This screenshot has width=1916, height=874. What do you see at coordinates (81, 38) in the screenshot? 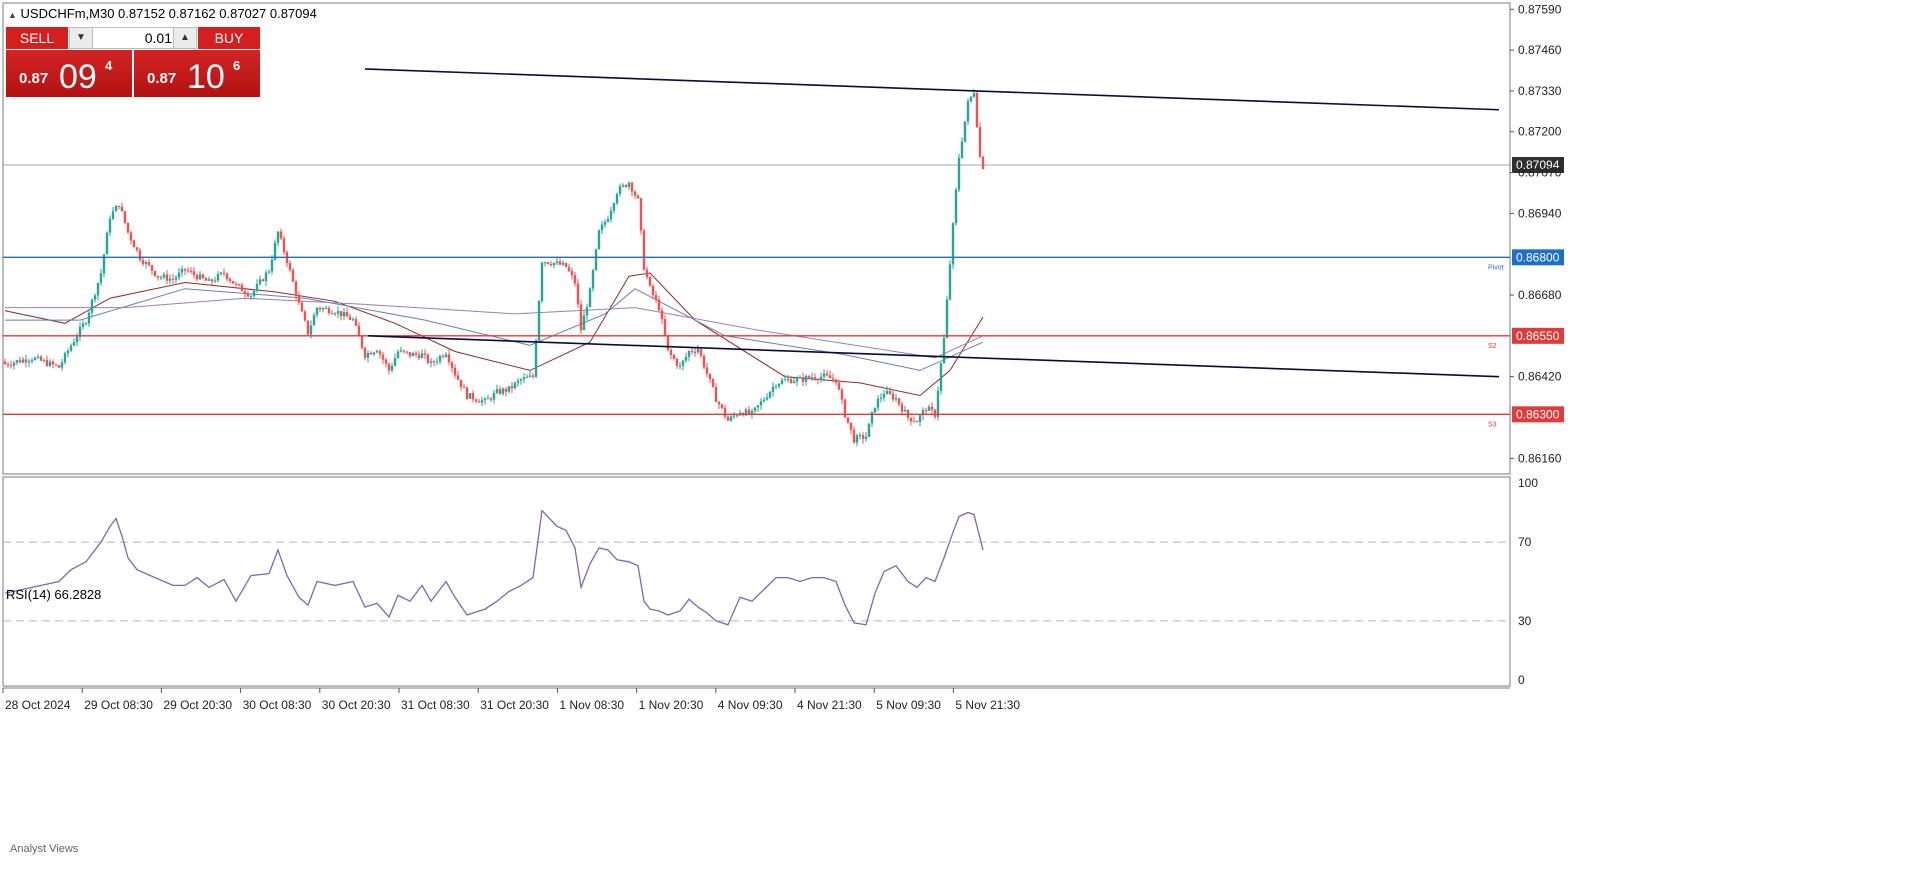
I see `chevron-down-icon: ▼` at bounding box center [81, 38].